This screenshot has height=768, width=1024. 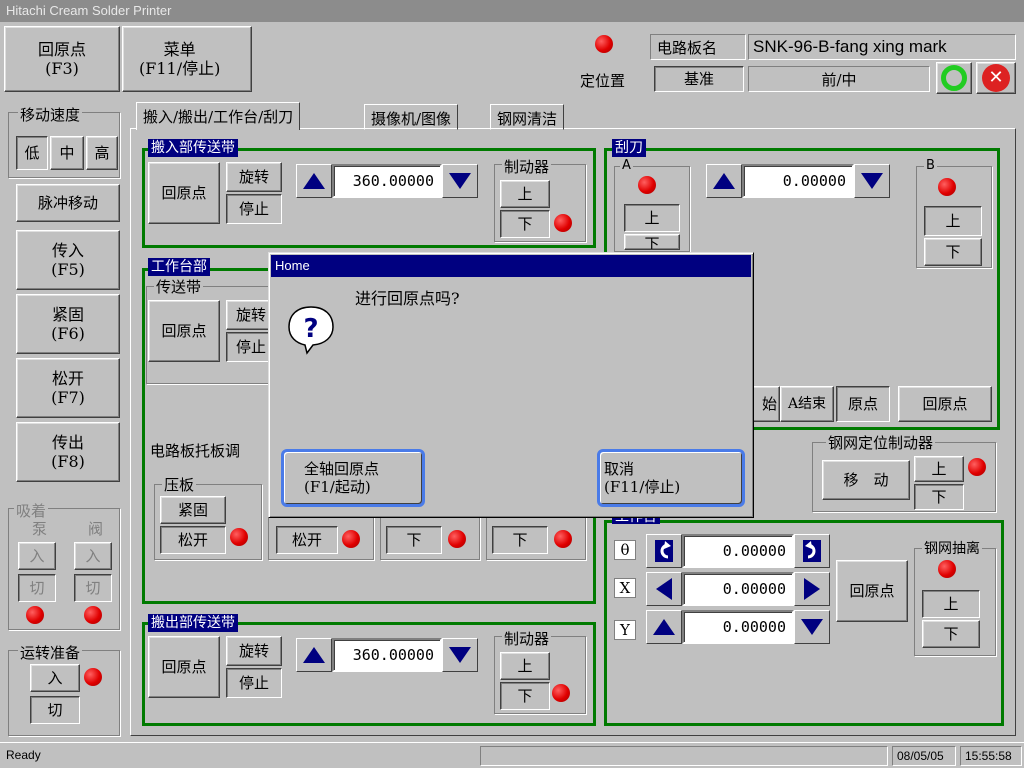 I want to click on unload-home-button: 回原点, so click(x=184, y=667).